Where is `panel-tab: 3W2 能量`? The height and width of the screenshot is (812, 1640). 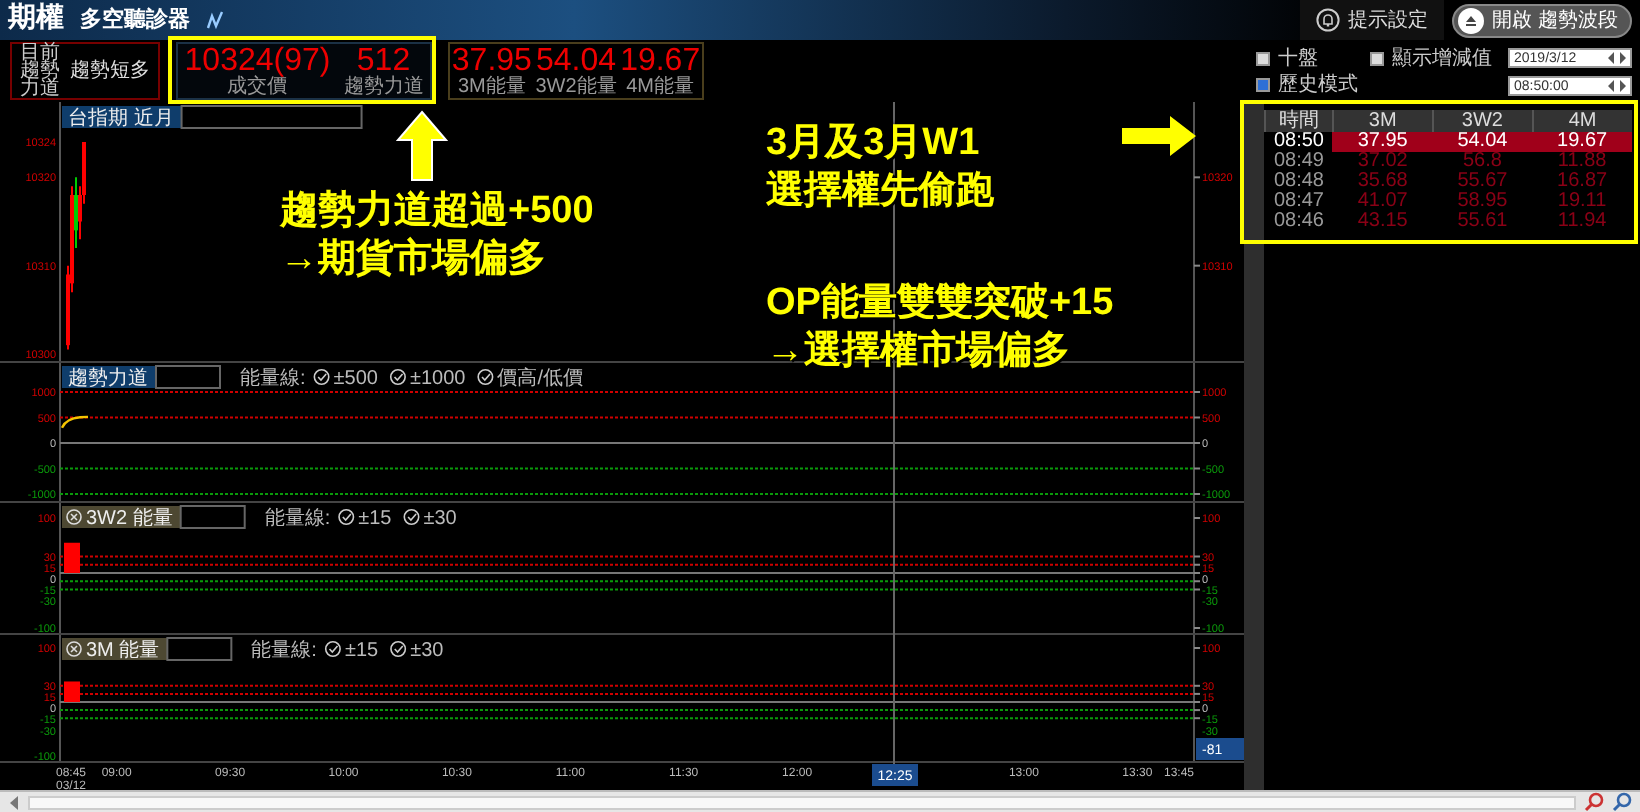
panel-tab: 3W2 能量 is located at coordinates (121, 518).